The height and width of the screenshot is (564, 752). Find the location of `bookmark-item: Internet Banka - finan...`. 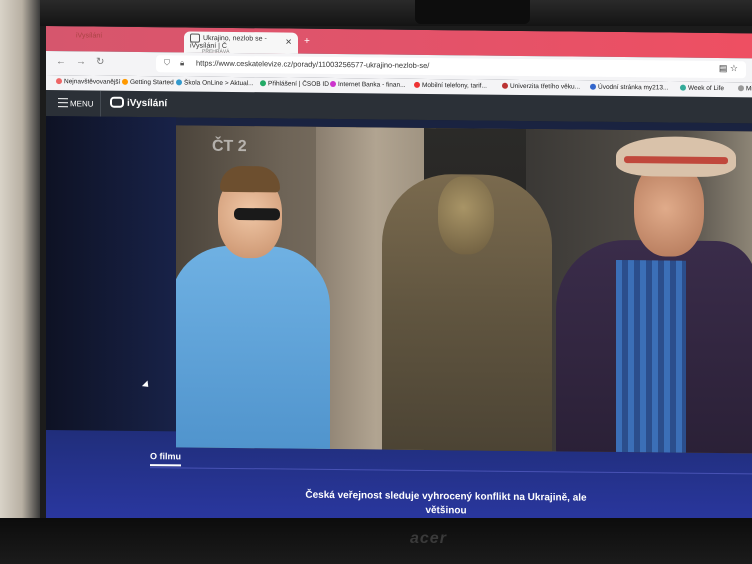

bookmark-item: Internet Banka - finan... is located at coordinates (368, 84).